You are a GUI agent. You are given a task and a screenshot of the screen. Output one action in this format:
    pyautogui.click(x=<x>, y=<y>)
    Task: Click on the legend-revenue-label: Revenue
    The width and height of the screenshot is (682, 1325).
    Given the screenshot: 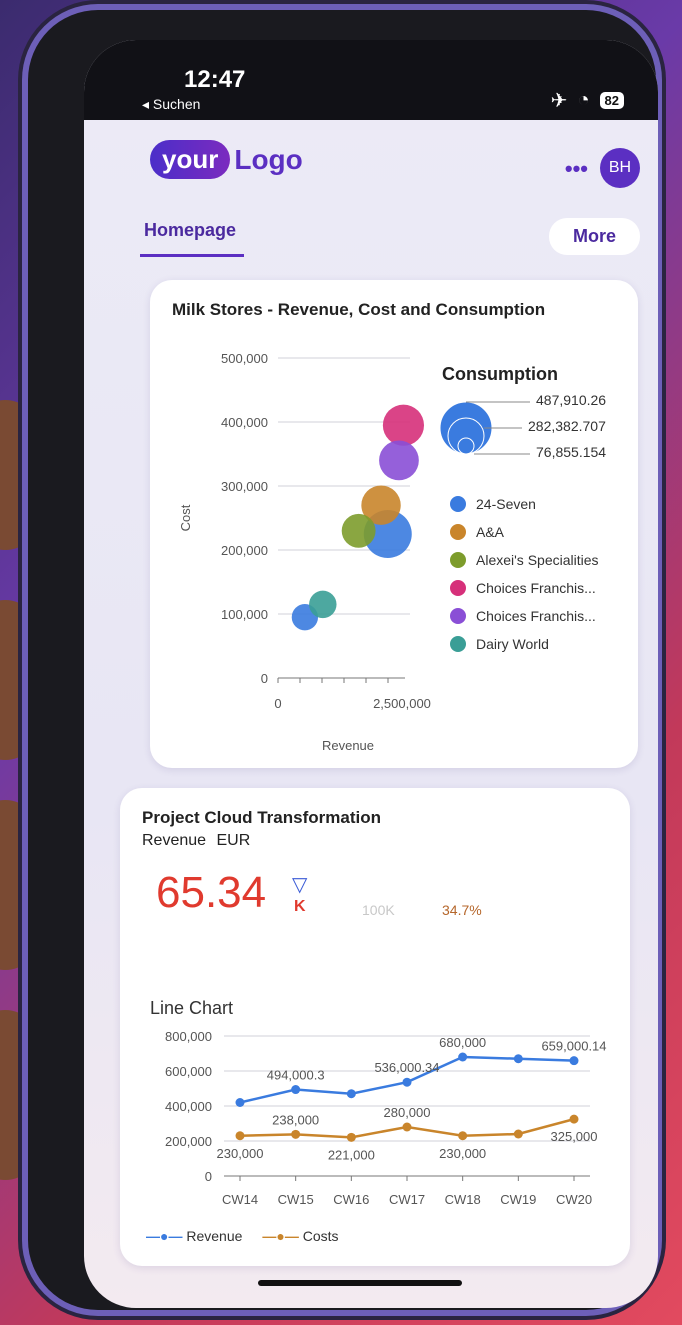 What is the action you would take?
    pyautogui.click(x=214, y=1236)
    